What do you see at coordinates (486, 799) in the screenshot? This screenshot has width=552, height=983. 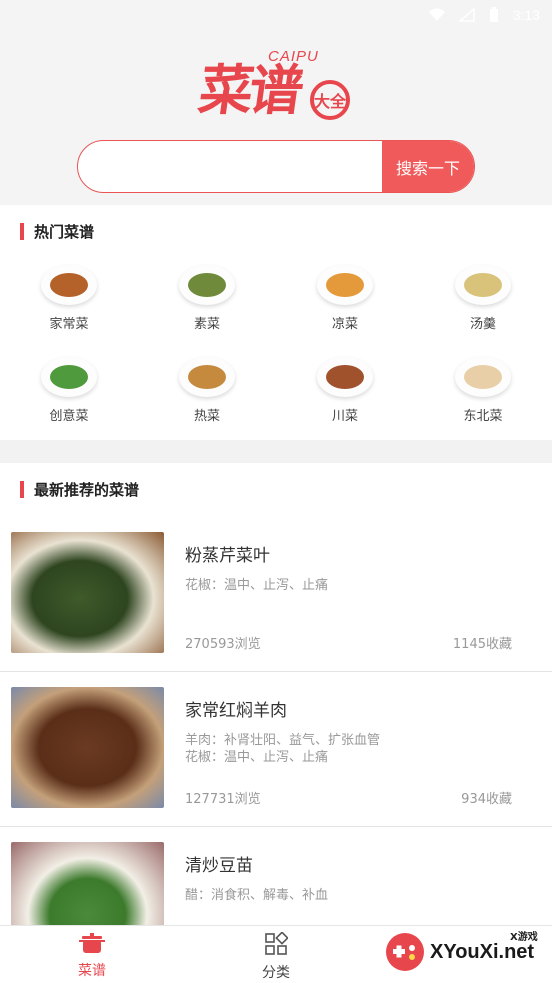 I see `recipe-favorites: 934收藏` at bounding box center [486, 799].